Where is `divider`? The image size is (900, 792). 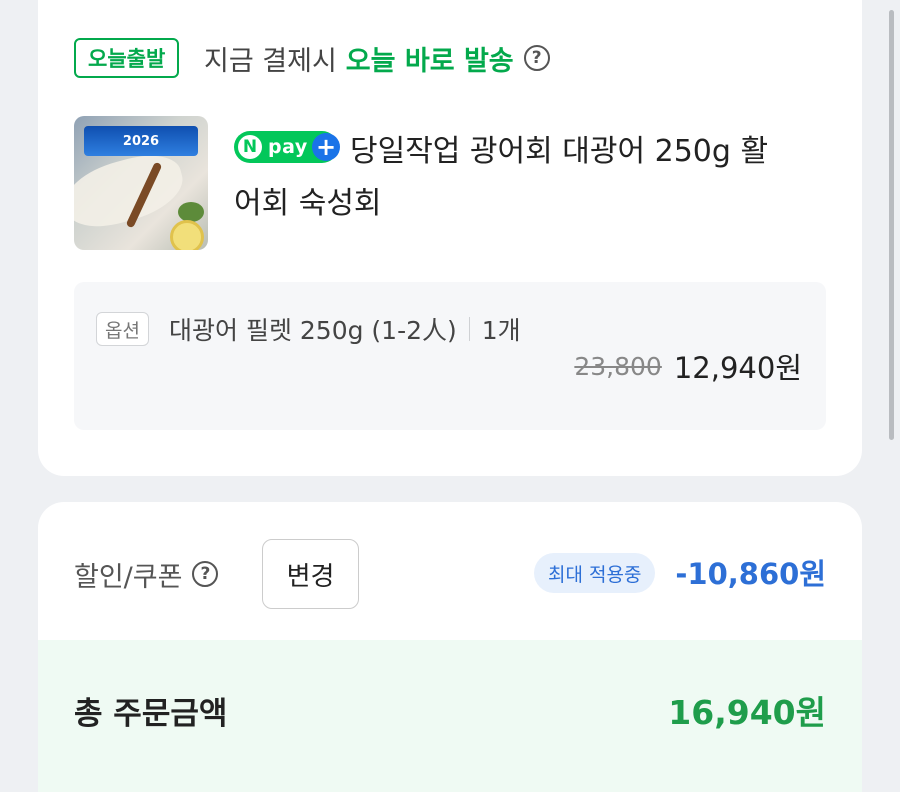 divider is located at coordinates (469, 329).